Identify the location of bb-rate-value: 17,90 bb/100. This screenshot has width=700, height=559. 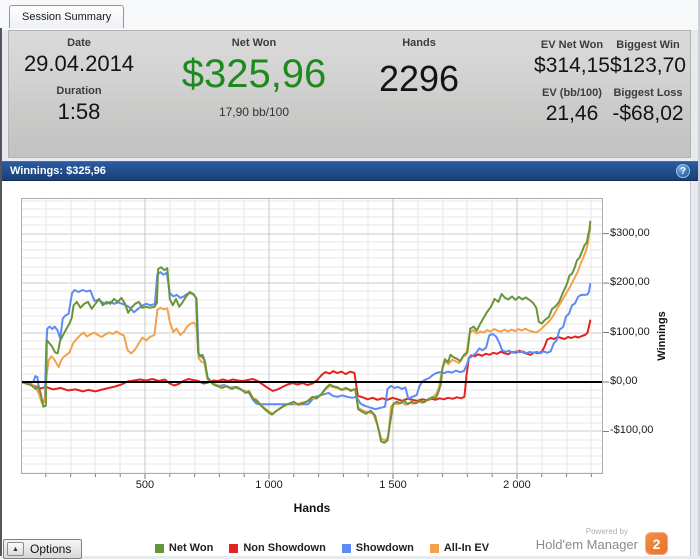
(254, 112).